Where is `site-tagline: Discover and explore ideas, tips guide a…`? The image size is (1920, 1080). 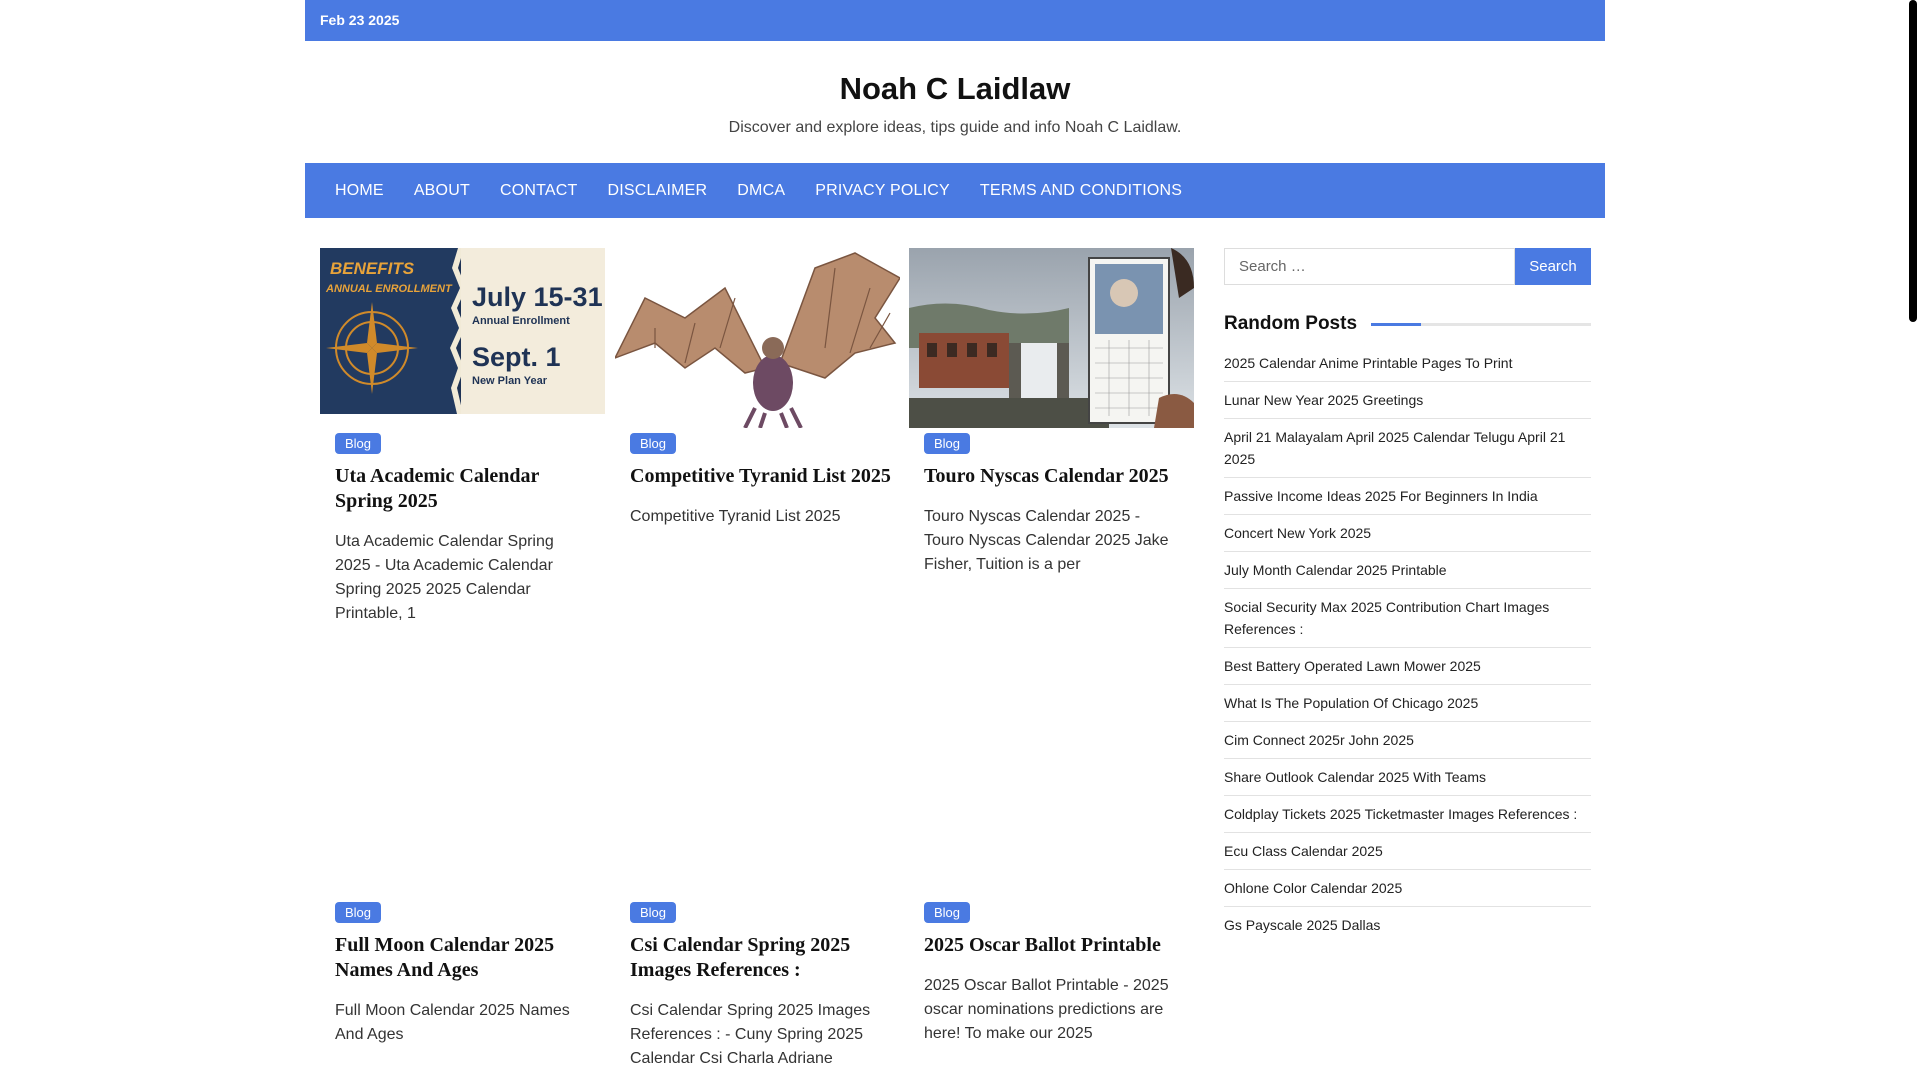
site-tagline: Discover and explore ideas, tips guide a… is located at coordinates (955, 127).